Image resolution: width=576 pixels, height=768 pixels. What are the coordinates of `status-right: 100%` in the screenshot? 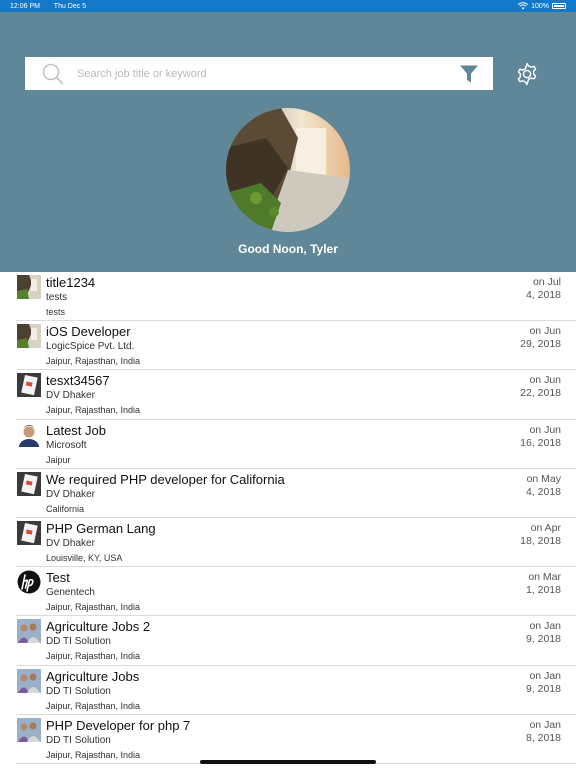 It's located at (542, 6).